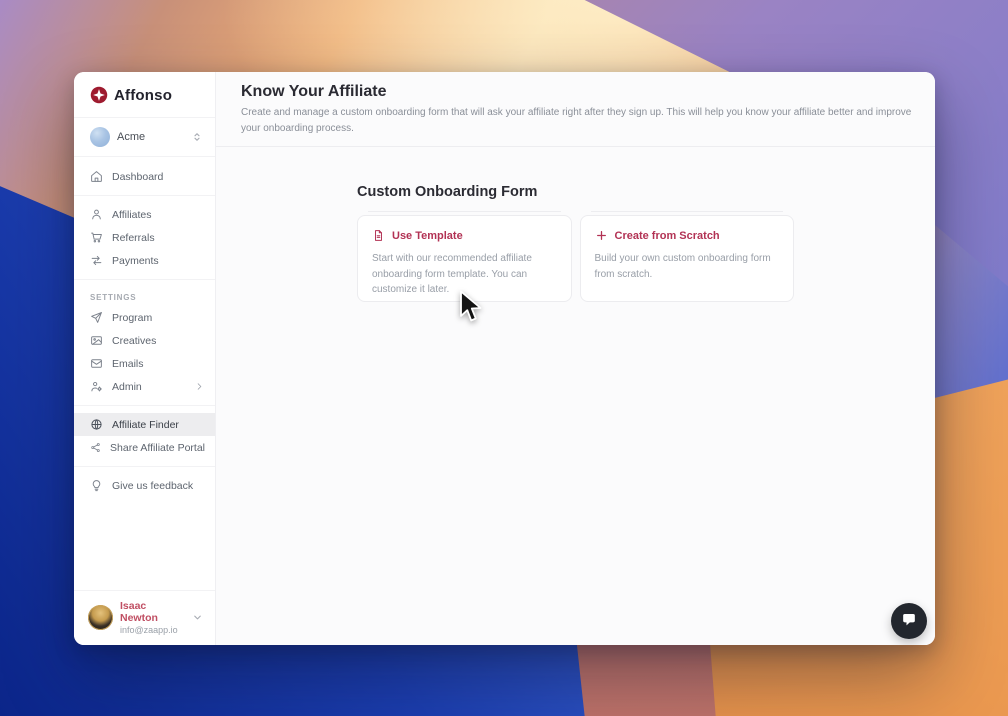 This screenshot has width=1008, height=716. Describe the element at coordinates (127, 386) in the screenshot. I see `sidebar-item-label: Admin` at that location.